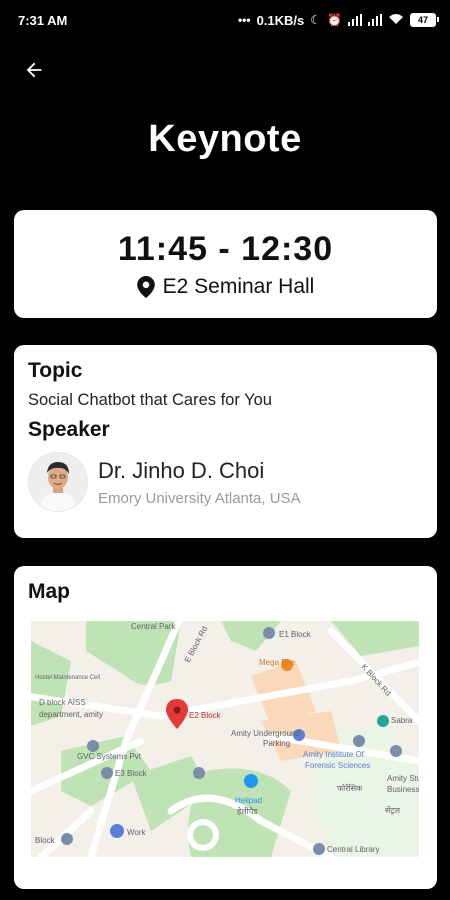 This screenshot has height=900, width=450. What do you see at coordinates (392, 810) in the screenshot?
I see `map-label-library-hi: सेंट्रल` at bounding box center [392, 810].